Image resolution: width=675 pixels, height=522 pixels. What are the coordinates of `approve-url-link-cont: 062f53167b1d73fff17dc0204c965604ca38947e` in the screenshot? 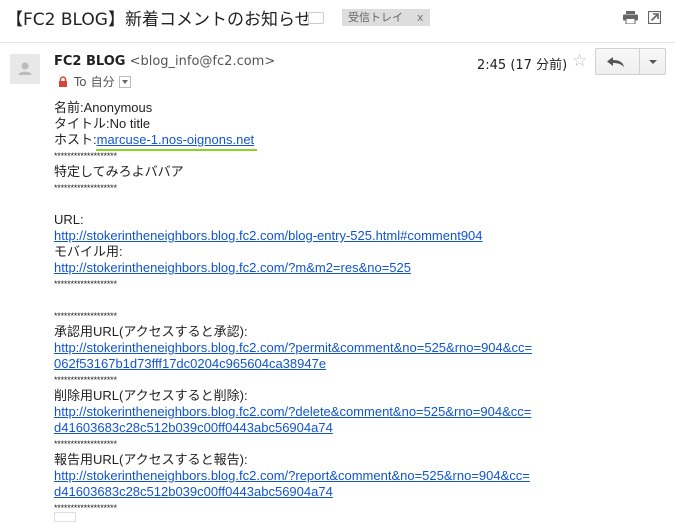 It's located at (190, 363).